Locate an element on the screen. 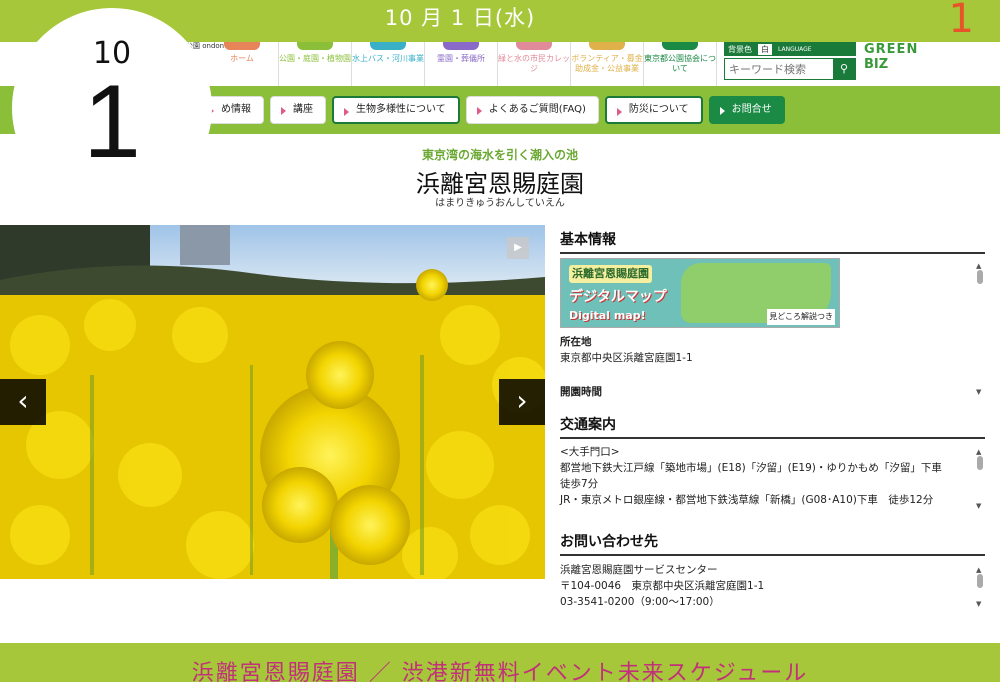 The height and width of the screenshot is (682, 1000). bottom-caption: 浜離宮恩賜庭園 ／ 渋港新無料イベント未来スケジュール is located at coordinates (500, 671).